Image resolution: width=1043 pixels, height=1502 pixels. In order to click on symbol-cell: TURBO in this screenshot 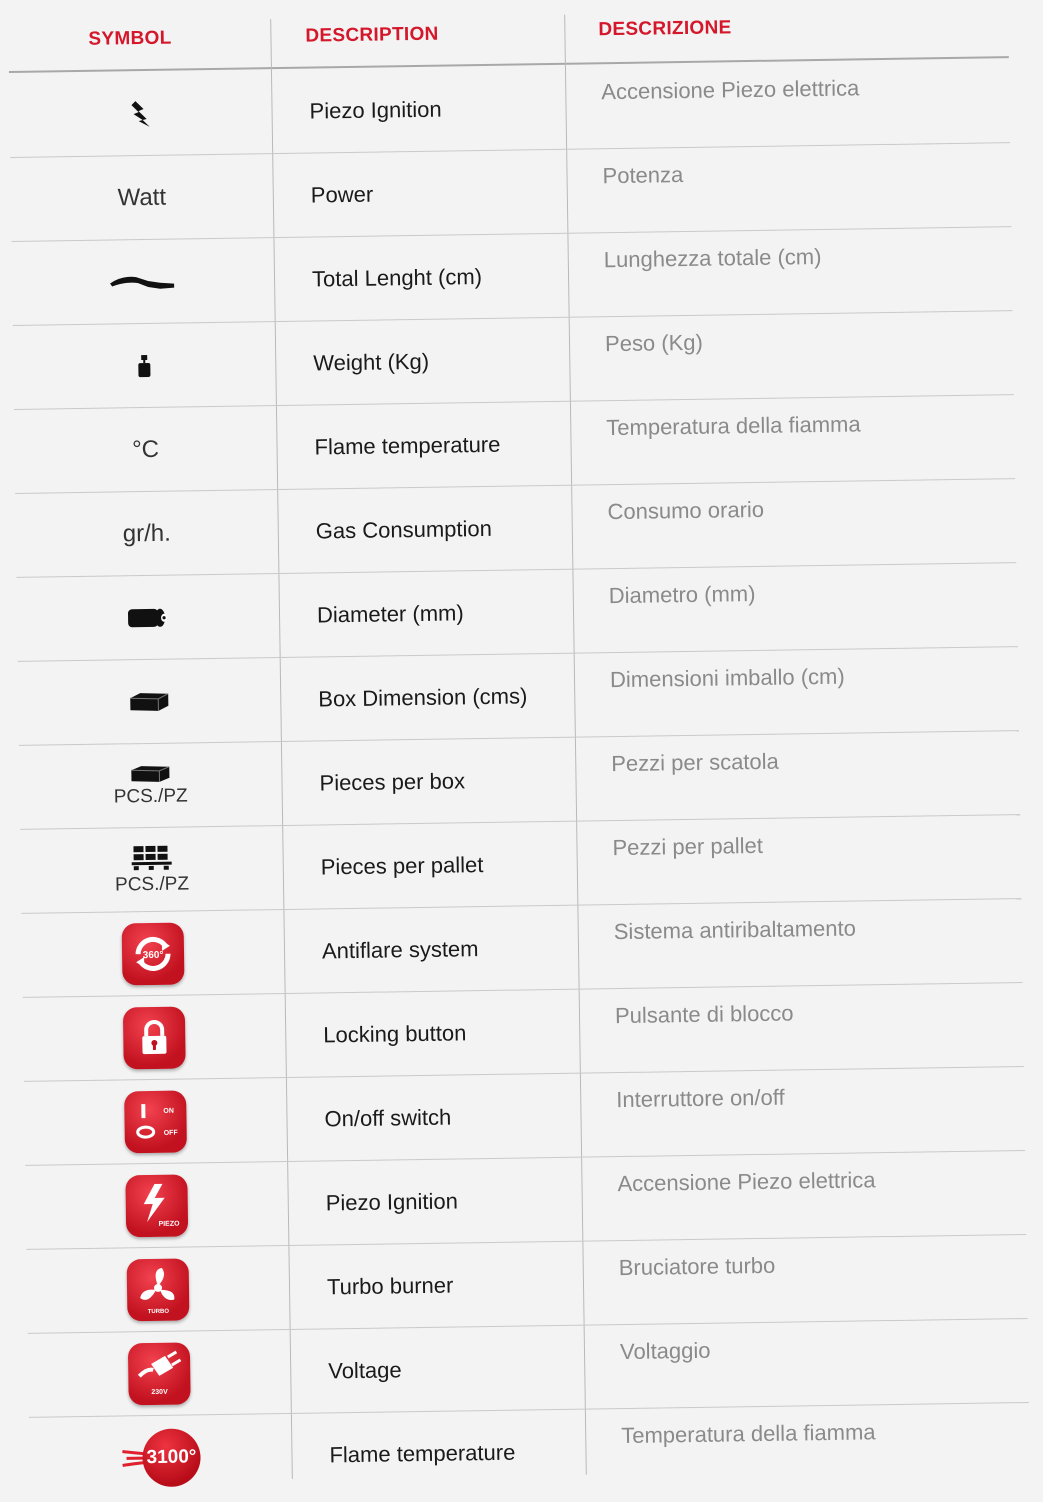, I will do `click(157, 1289)`.